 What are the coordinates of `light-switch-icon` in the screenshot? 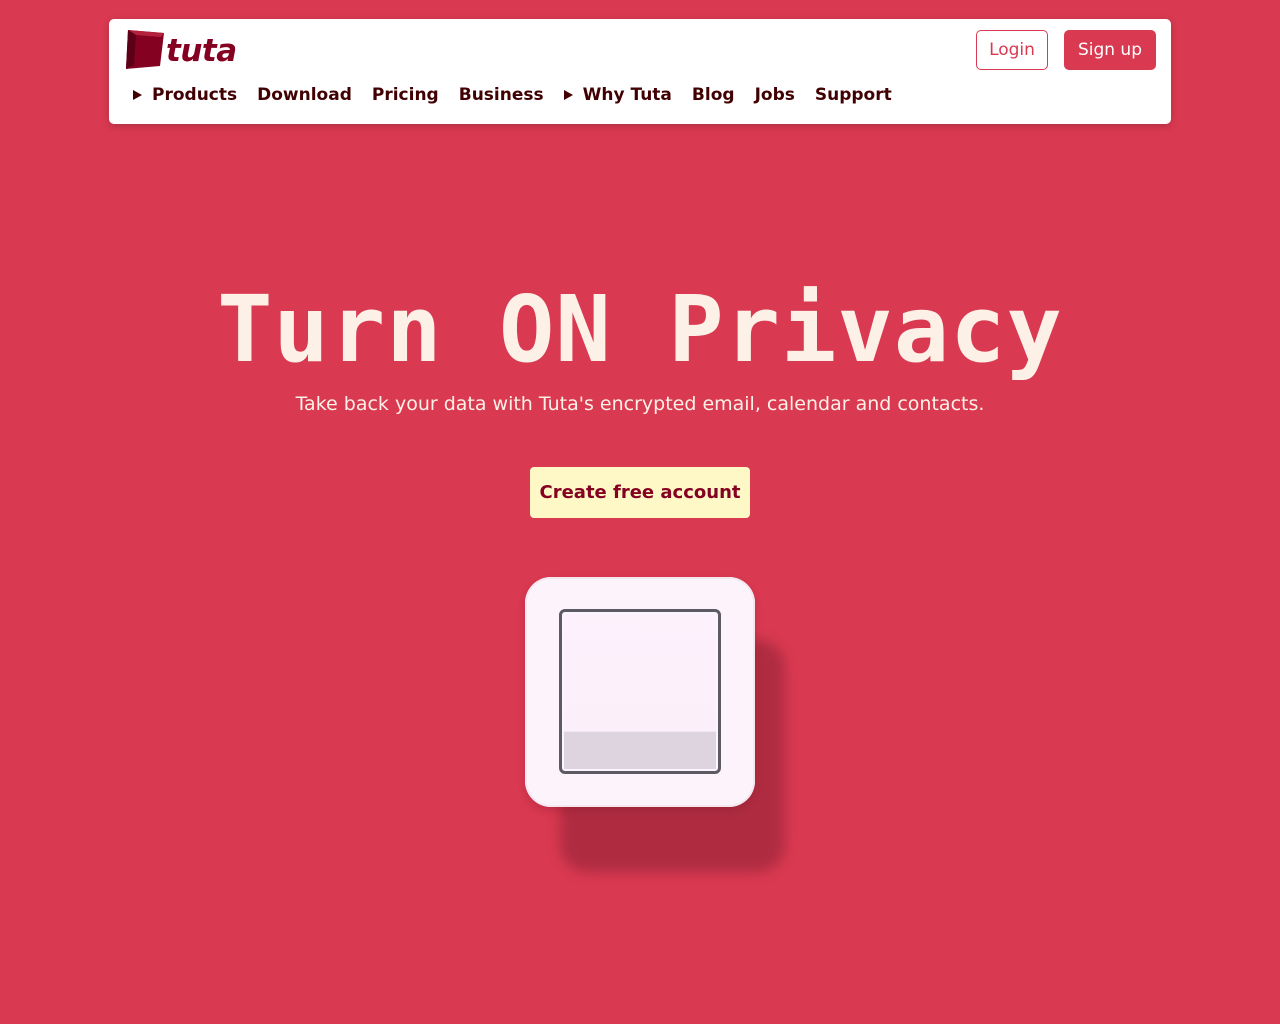 It's located at (640, 692).